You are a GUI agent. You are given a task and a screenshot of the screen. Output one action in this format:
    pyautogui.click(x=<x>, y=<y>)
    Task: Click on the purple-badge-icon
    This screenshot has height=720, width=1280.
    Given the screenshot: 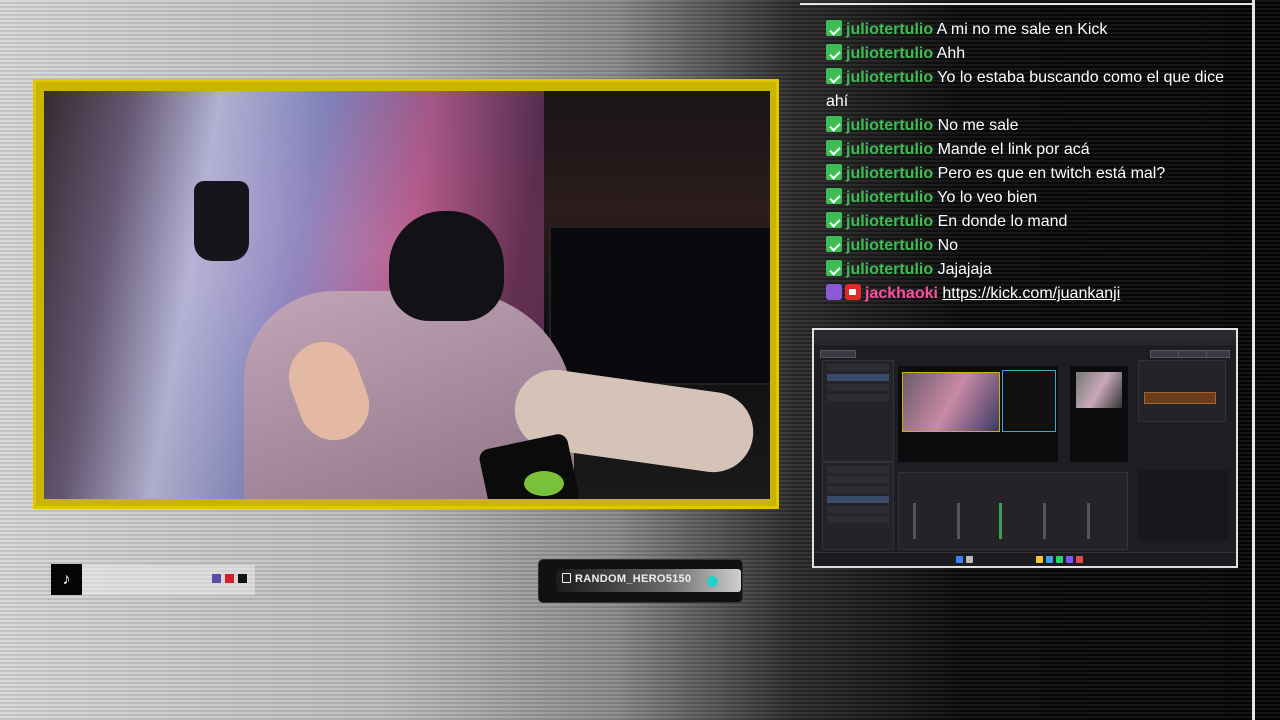 What is the action you would take?
    pyautogui.click(x=834, y=292)
    